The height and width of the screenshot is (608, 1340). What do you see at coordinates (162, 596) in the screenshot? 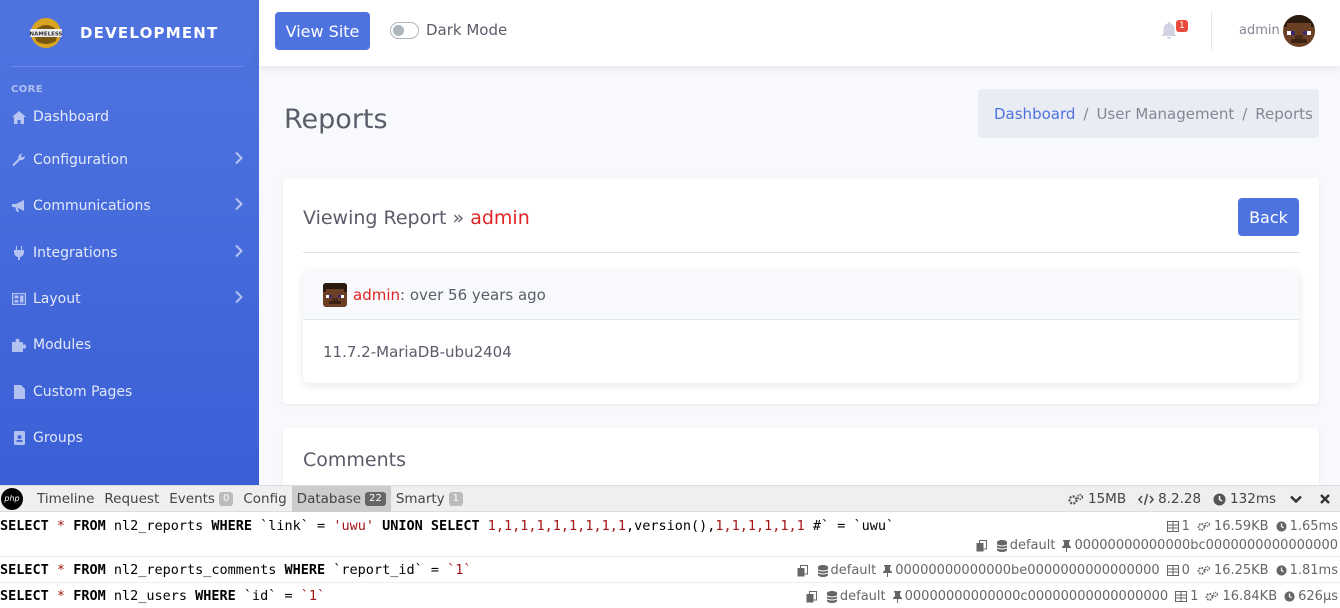
I see `query-sql: SELECT * FROM nl2_users WHERE `id` = `1`` at bounding box center [162, 596].